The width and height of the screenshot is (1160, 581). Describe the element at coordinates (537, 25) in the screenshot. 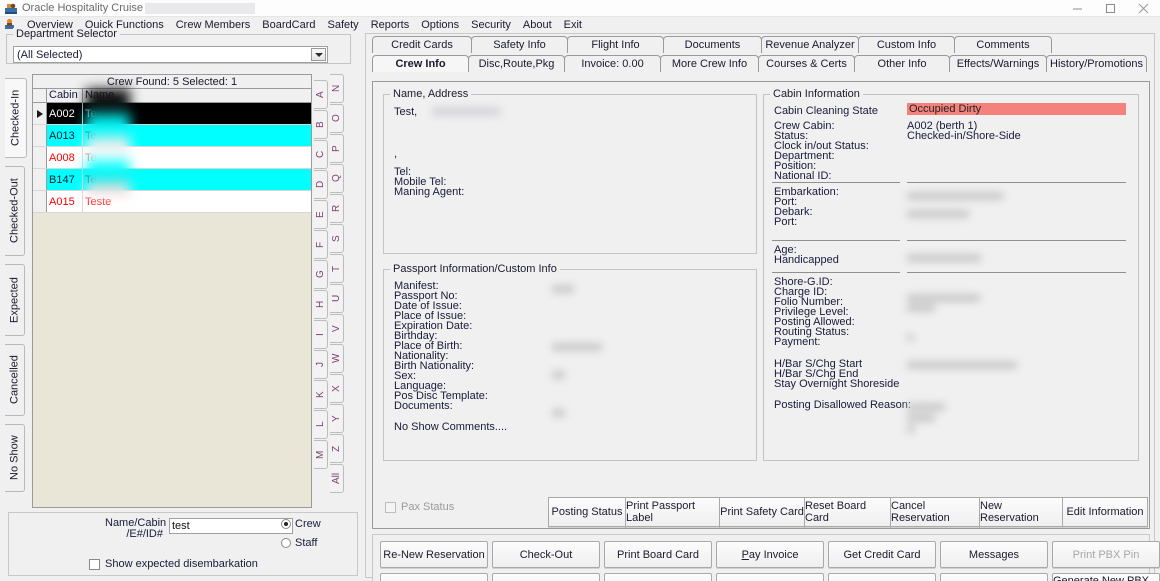

I see `menu-item-about: About` at that location.